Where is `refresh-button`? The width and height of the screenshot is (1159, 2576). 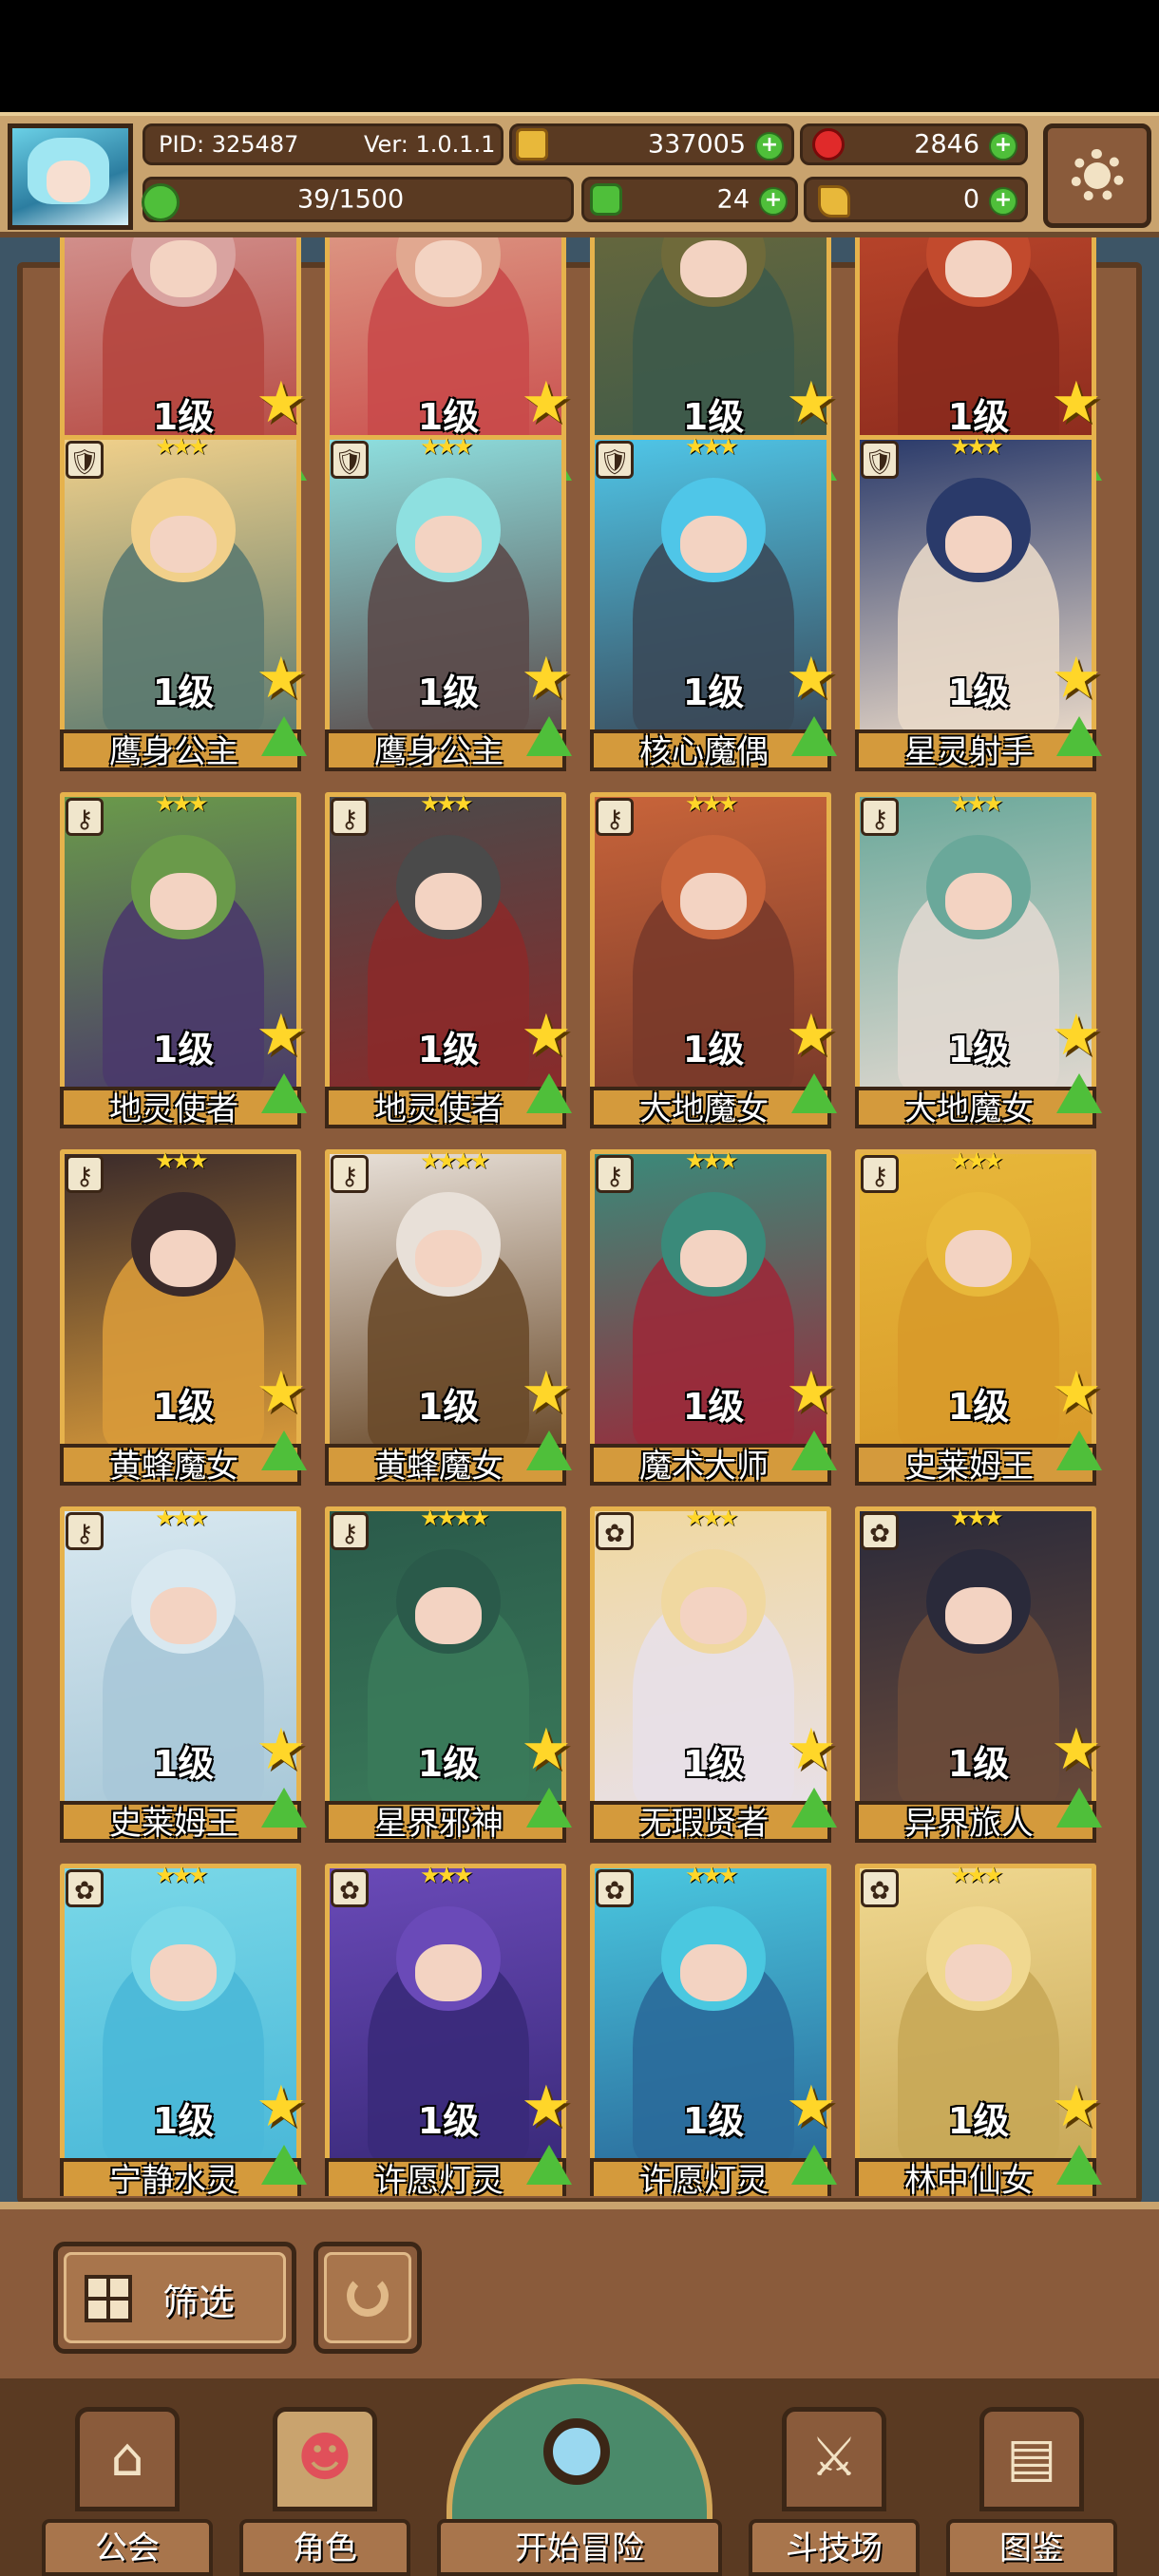
refresh-button is located at coordinates (368, 2298).